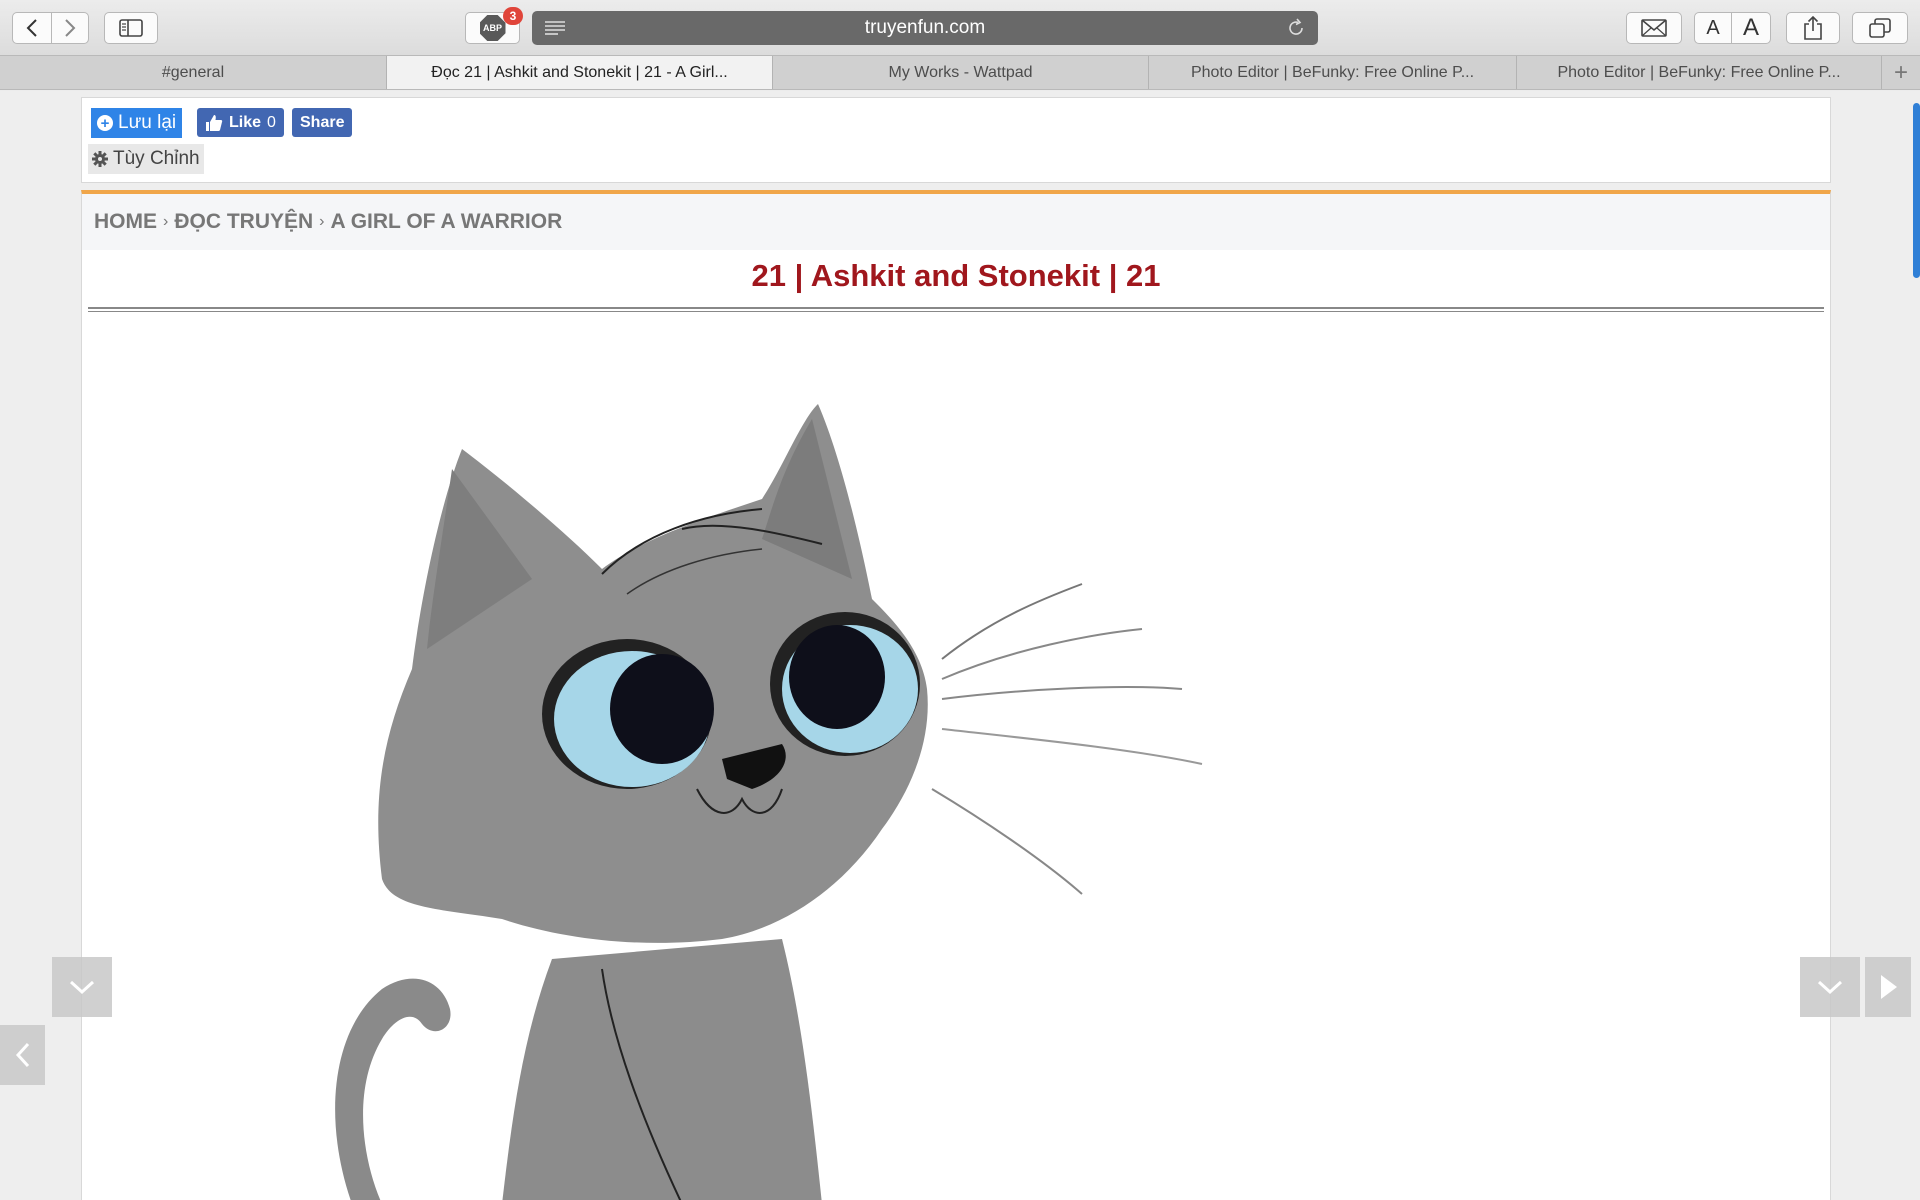 The height and width of the screenshot is (1200, 1920). Describe the element at coordinates (245, 122) in the screenshot. I see `like-label: Like` at that location.